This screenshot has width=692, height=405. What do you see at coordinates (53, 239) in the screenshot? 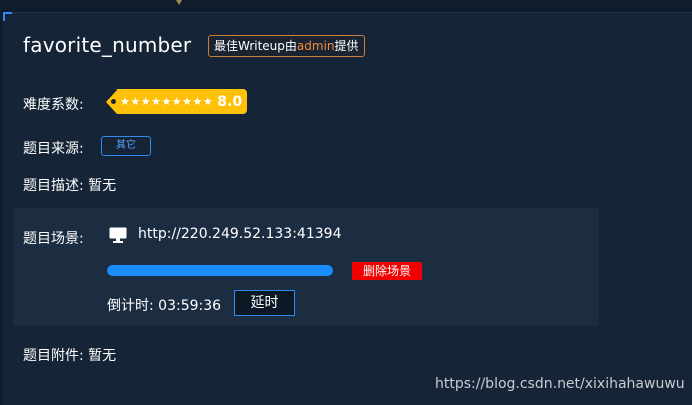
I see `scene-label: 题目场景:` at bounding box center [53, 239].